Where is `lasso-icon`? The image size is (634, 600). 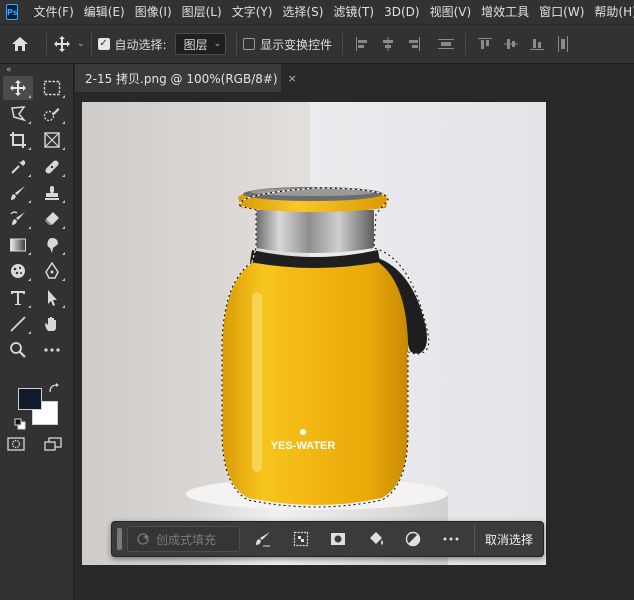 lasso-icon is located at coordinates (19, 114).